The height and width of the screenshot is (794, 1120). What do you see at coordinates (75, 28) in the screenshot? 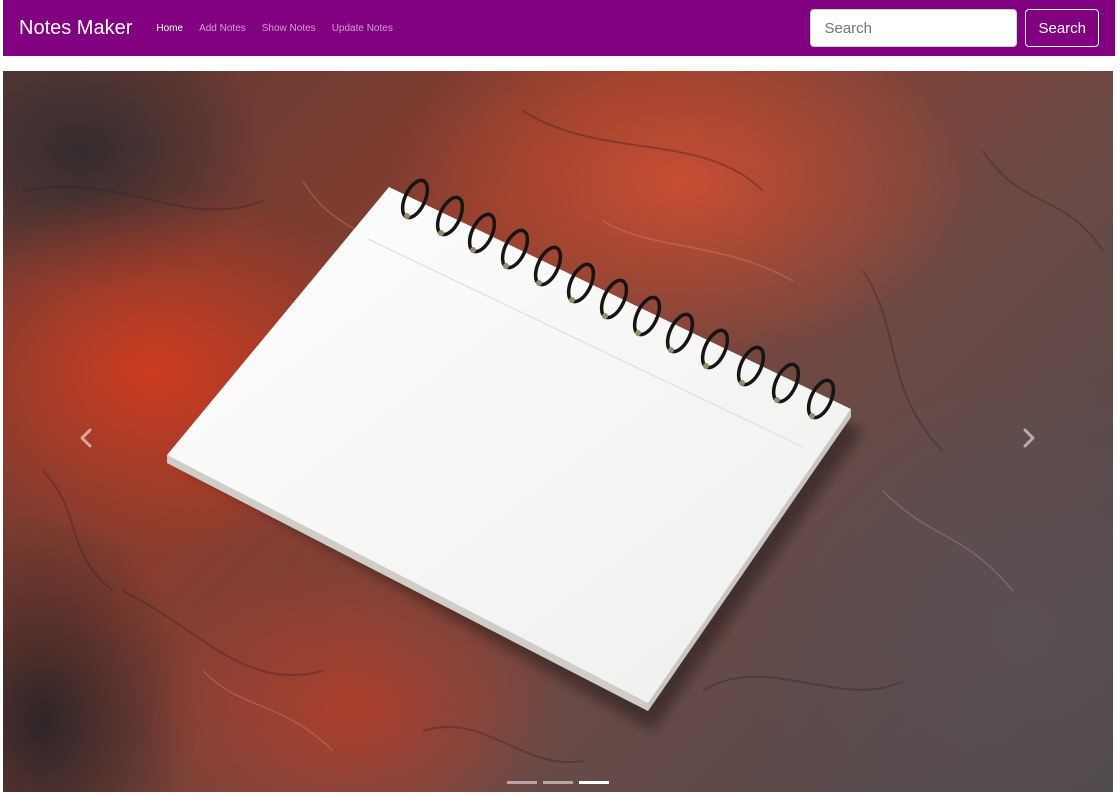
I see `brand-logo: Notes Maker` at bounding box center [75, 28].